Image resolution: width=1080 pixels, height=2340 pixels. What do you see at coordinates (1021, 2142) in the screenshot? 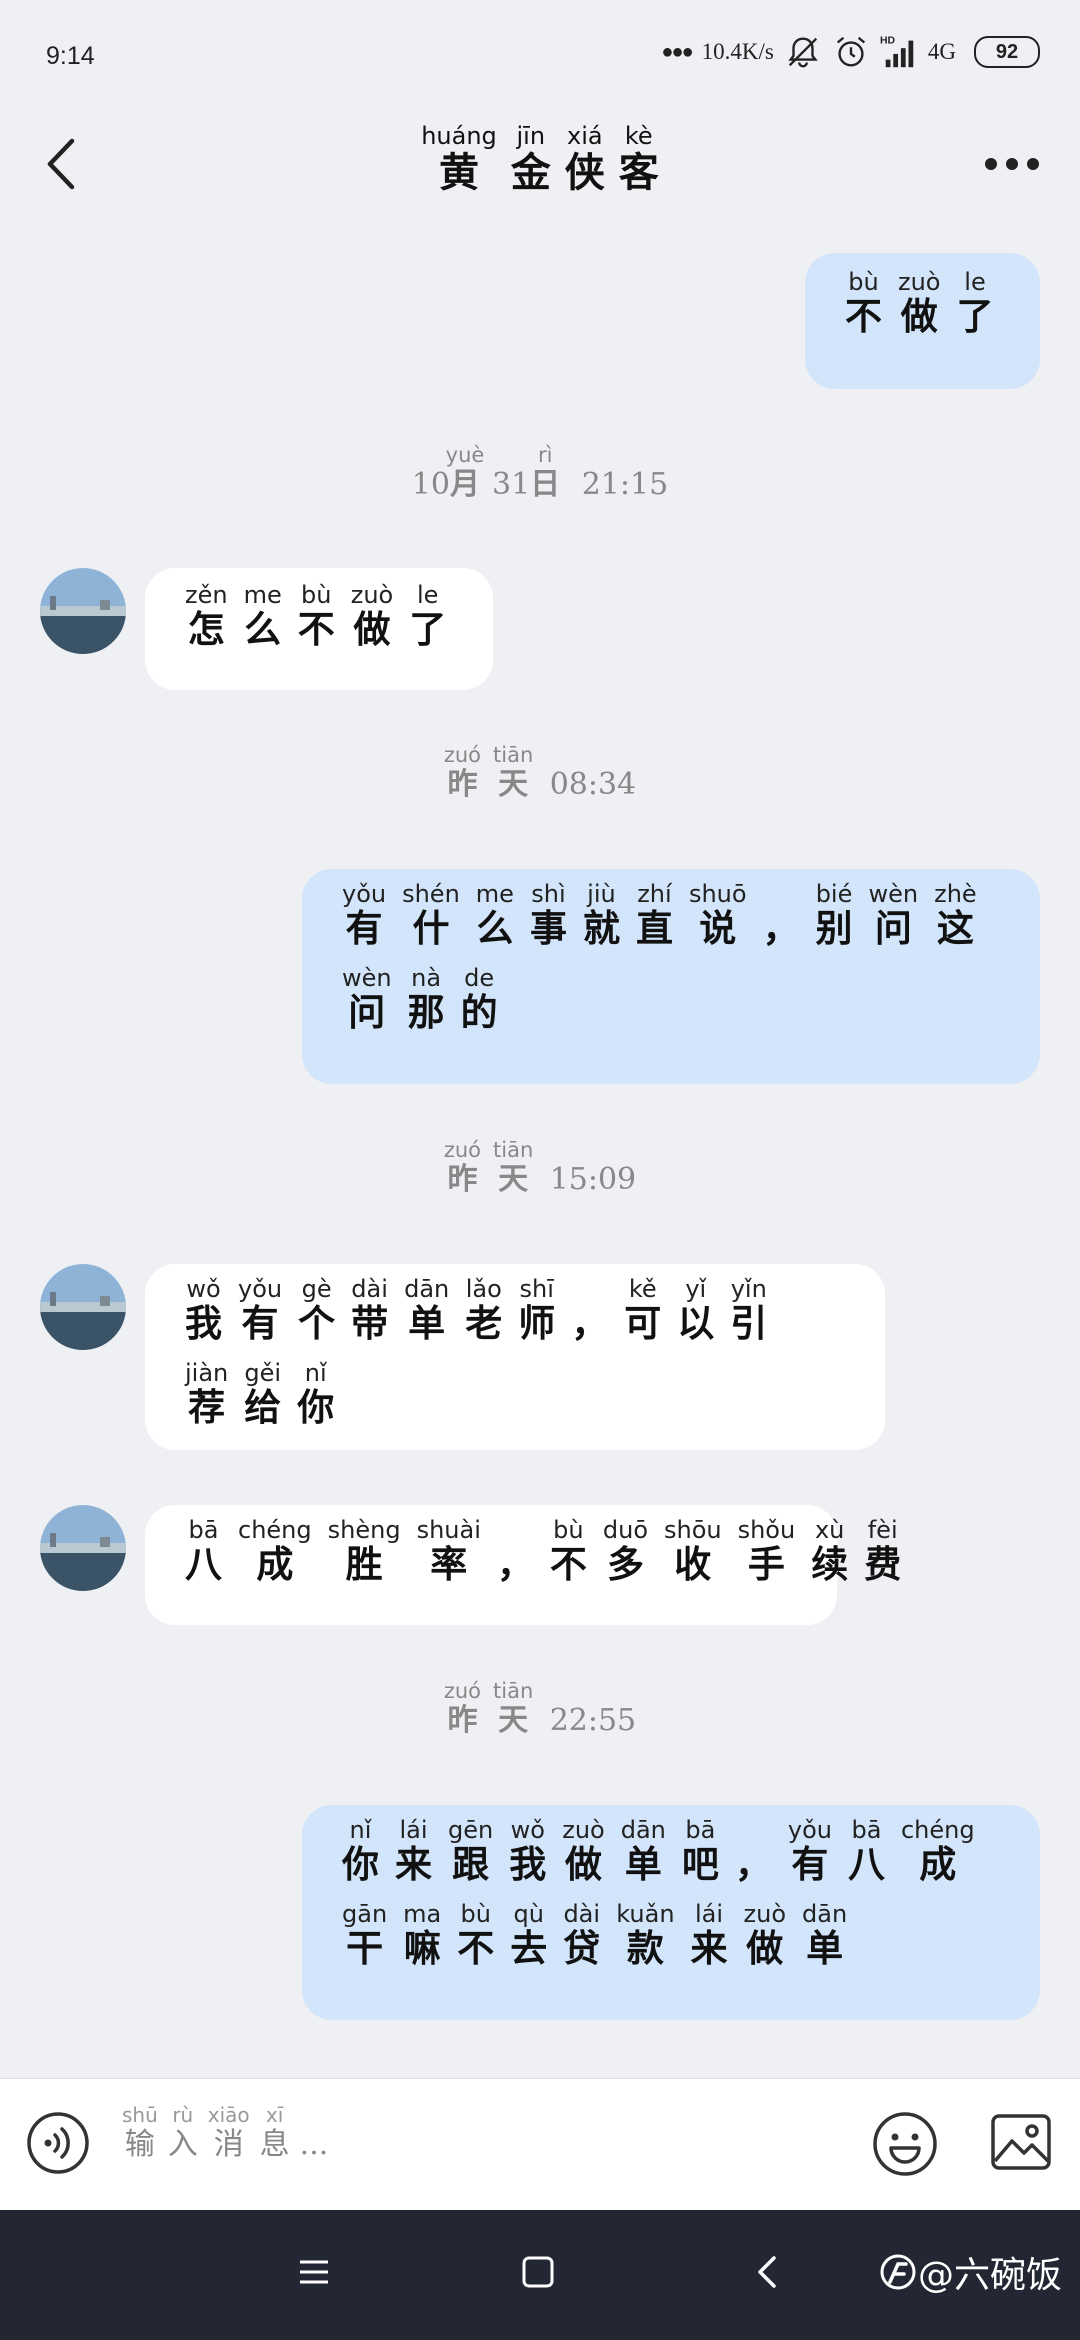
I see `image-picker-icon` at bounding box center [1021, 2142].